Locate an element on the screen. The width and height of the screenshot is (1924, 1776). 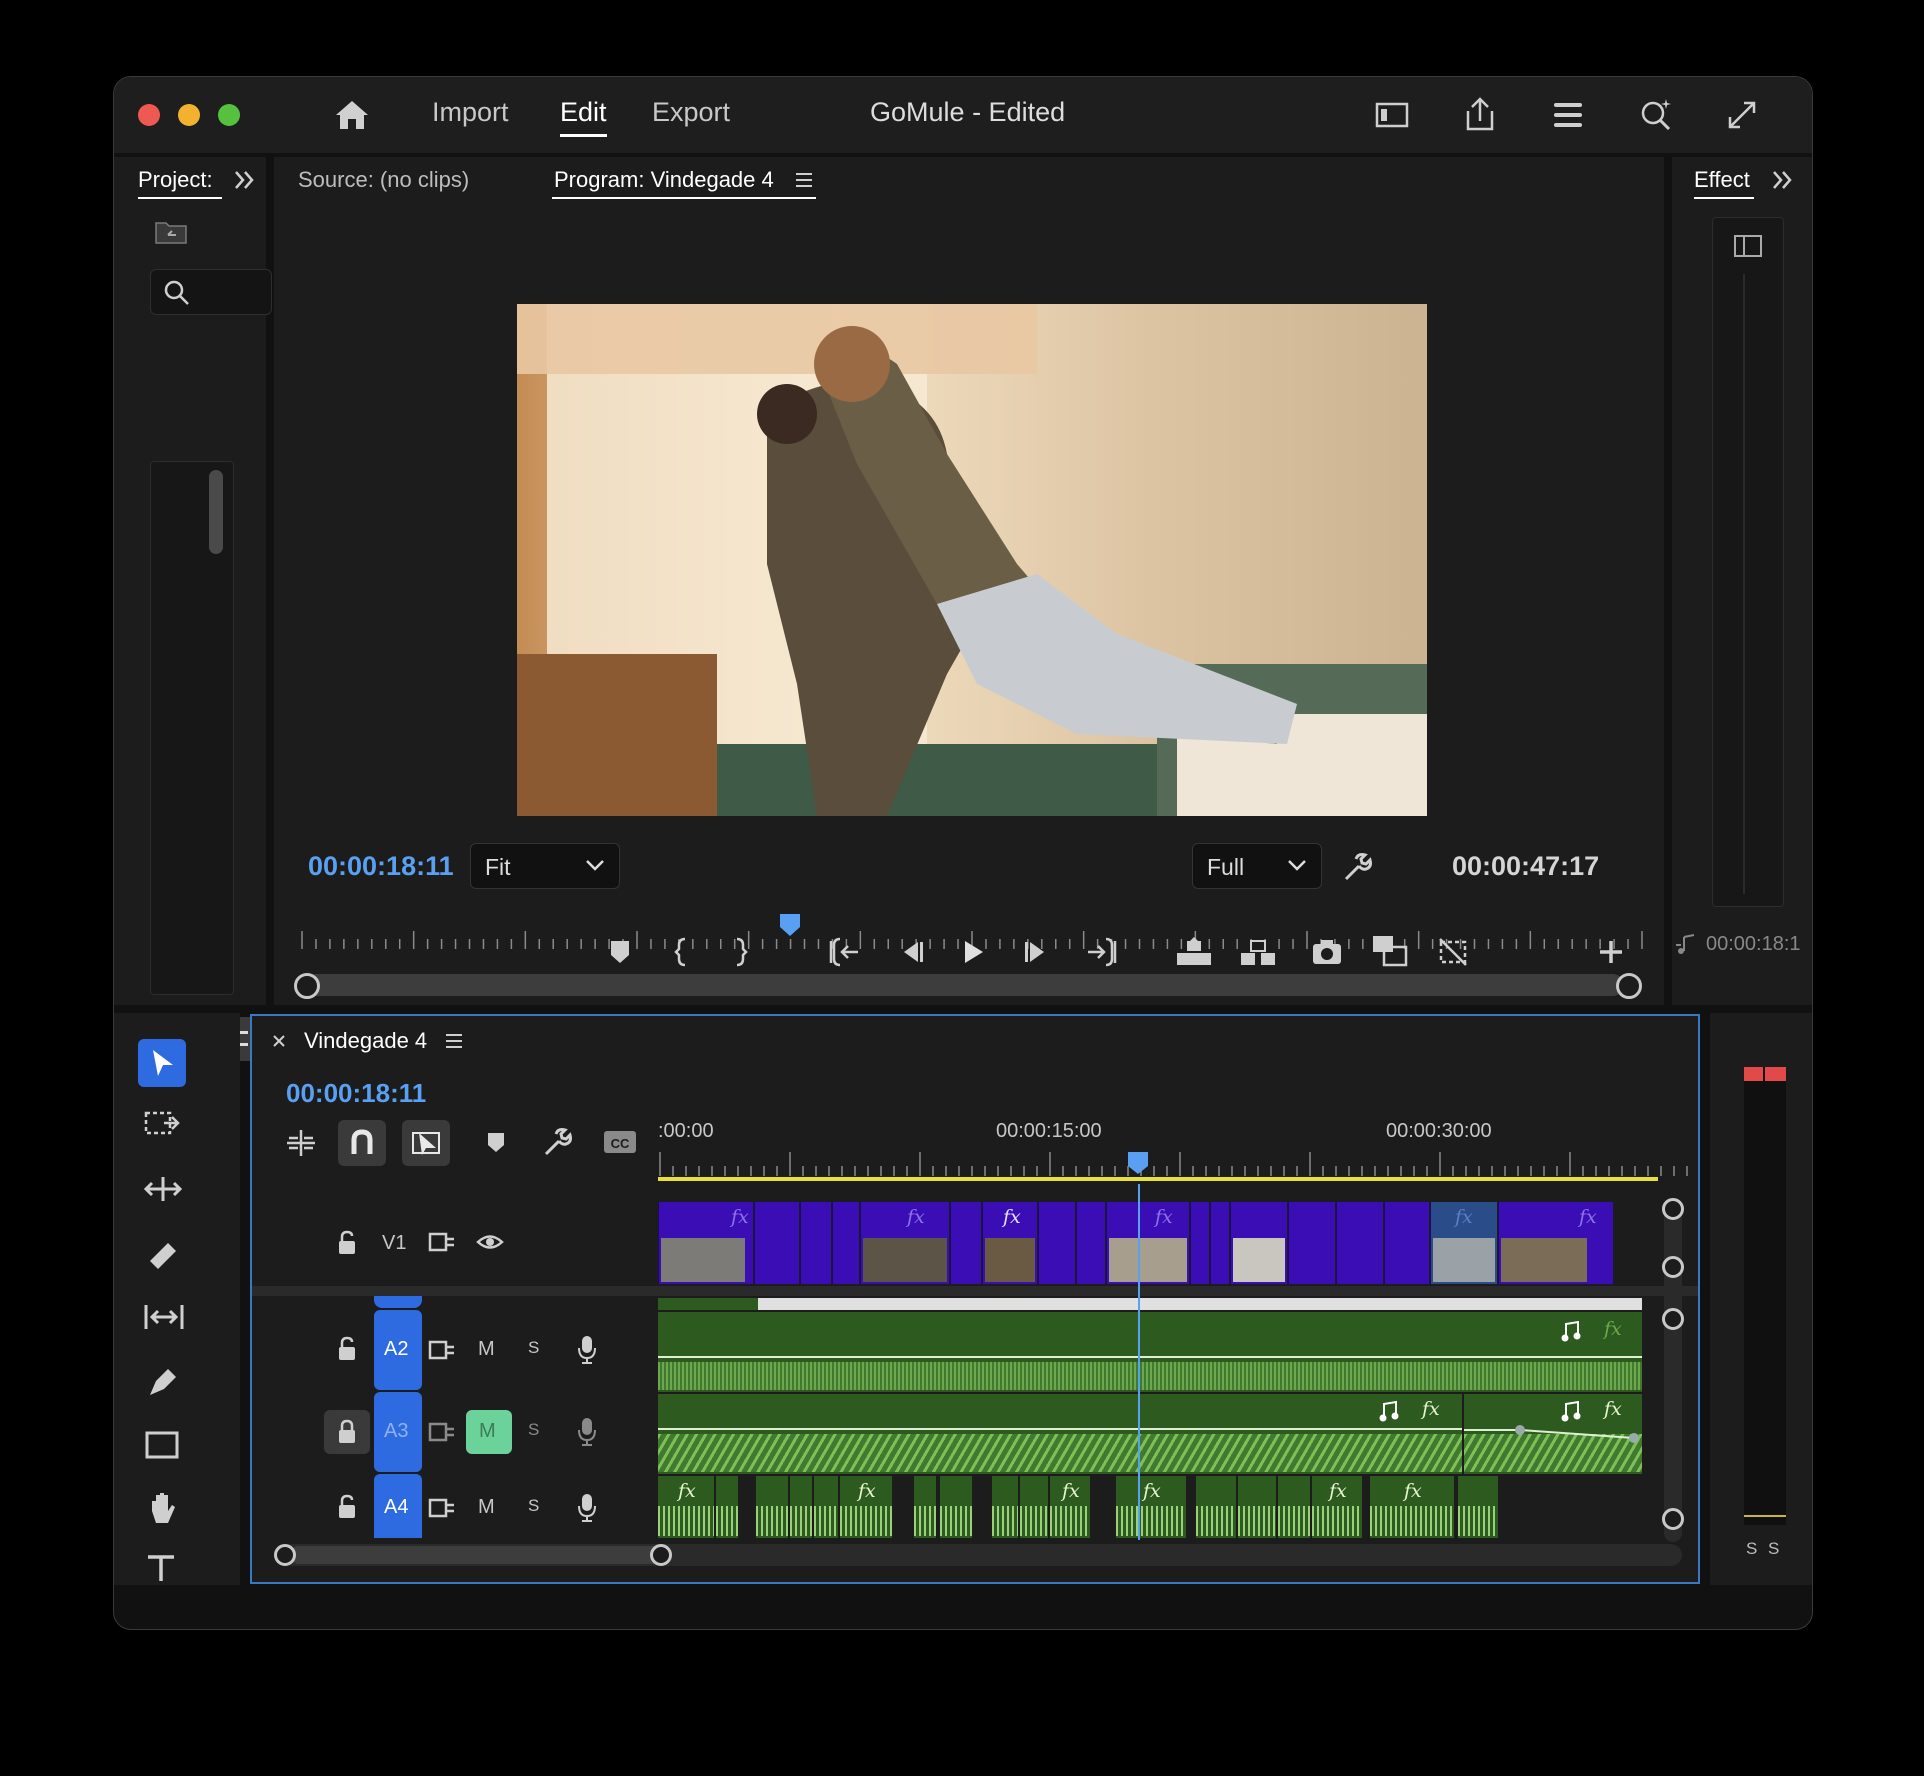
v-scroll-handle is located at coordinates (1673, 1209).